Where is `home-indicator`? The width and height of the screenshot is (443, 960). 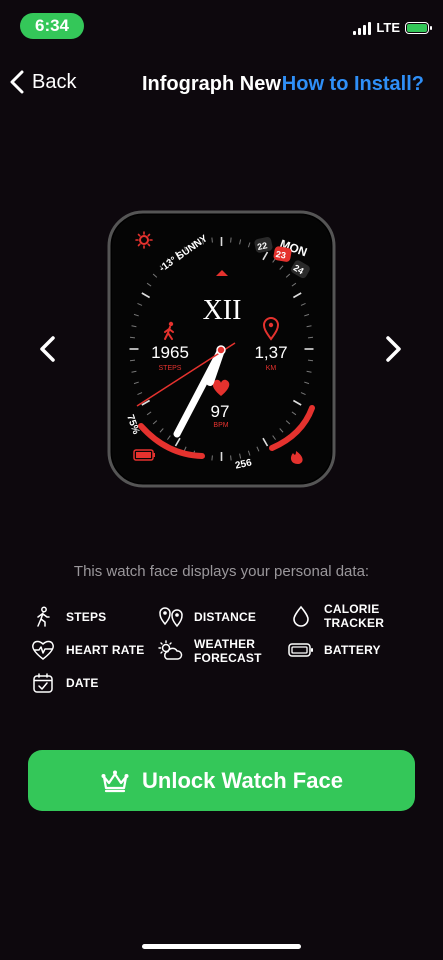 home-indicator is located at coordinates (221, 946).